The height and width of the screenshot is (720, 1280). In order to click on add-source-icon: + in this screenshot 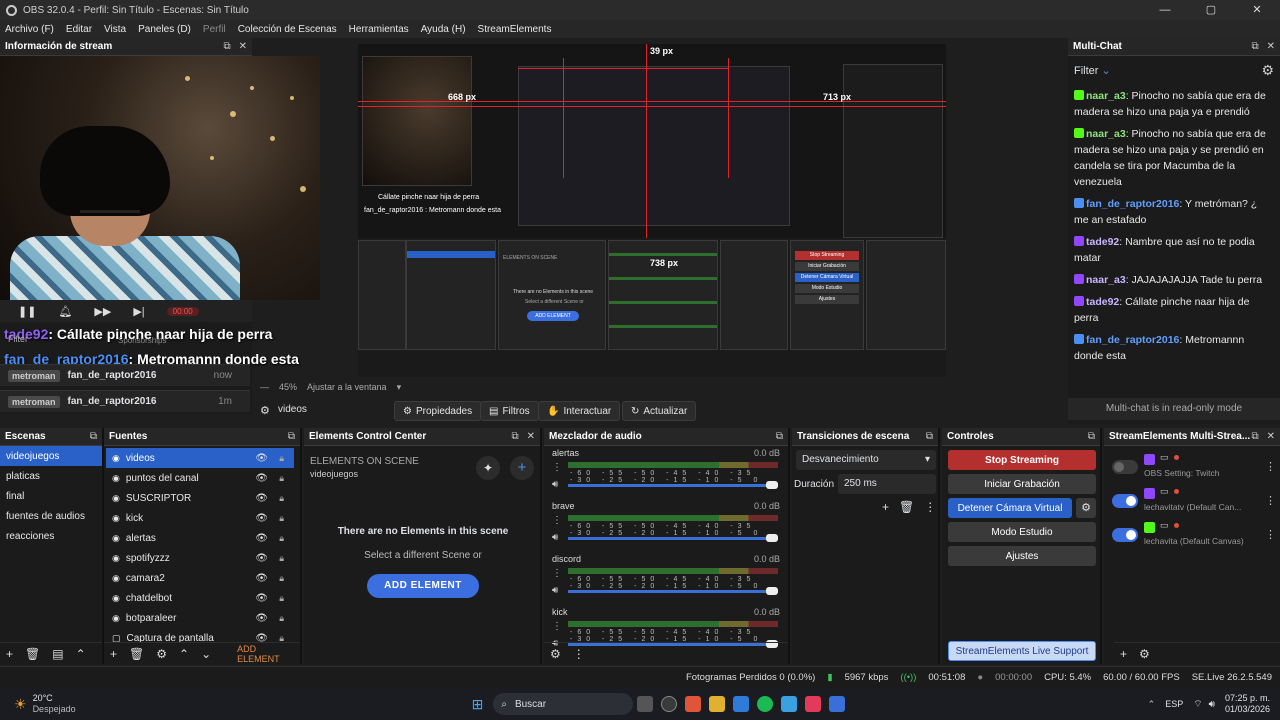, I will do `click(113, 654)`.